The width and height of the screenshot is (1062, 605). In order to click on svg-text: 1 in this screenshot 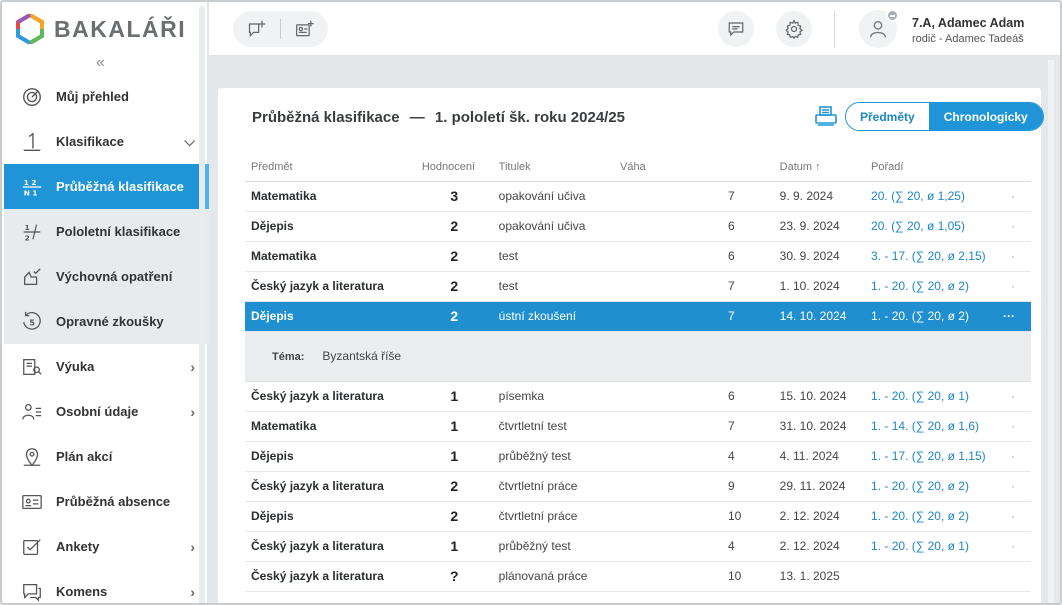, I will do `click(27, 227)`.